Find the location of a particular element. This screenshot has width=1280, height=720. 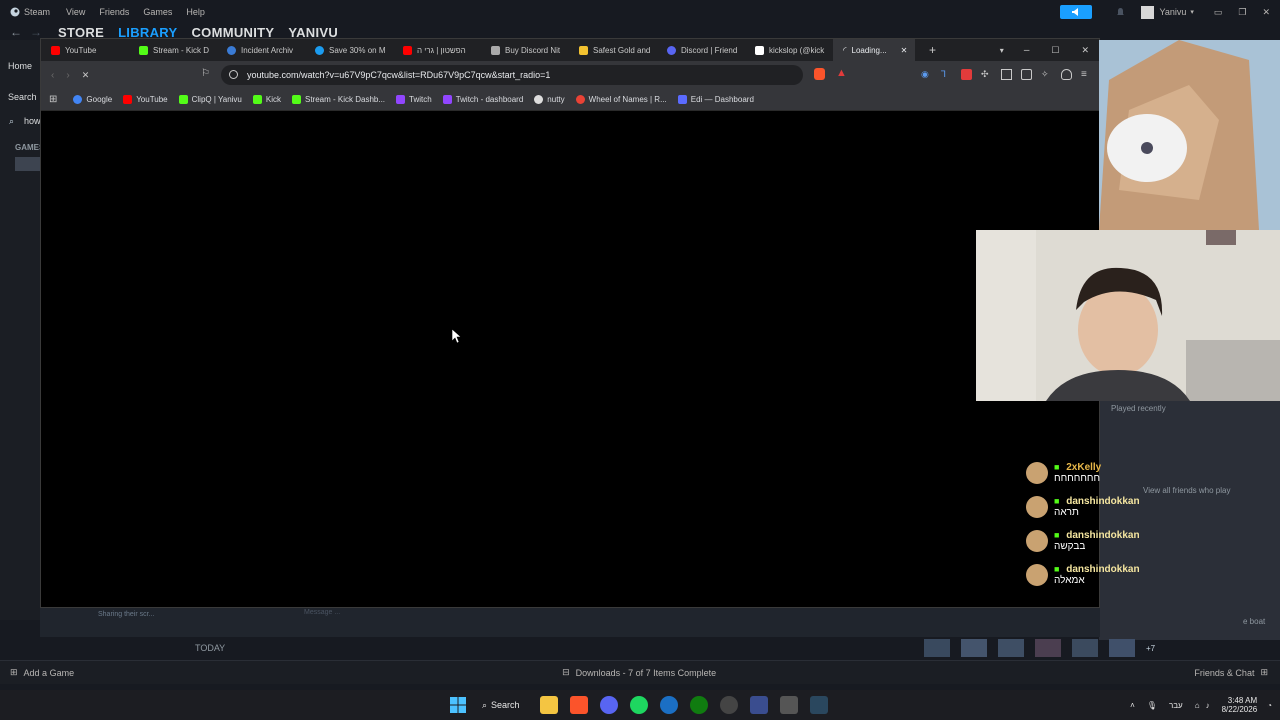

bookmark-icon: ⚐ is located at coordinates (205, 73).